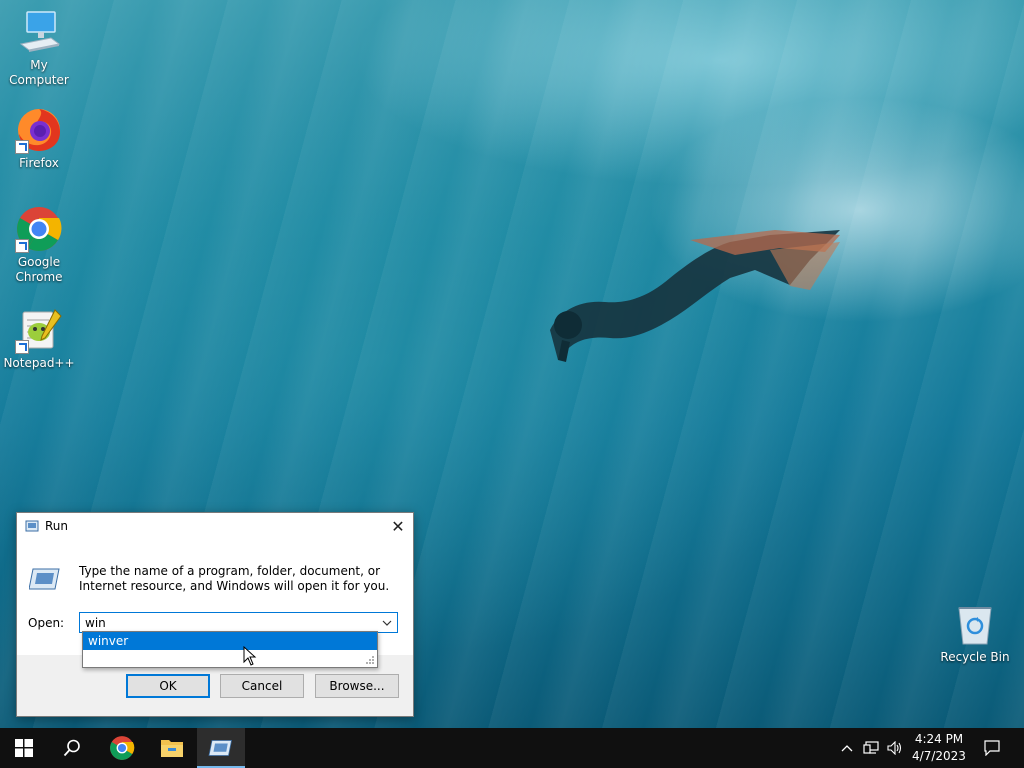  I want to click on chevron-down-icon, so click(387, 623).